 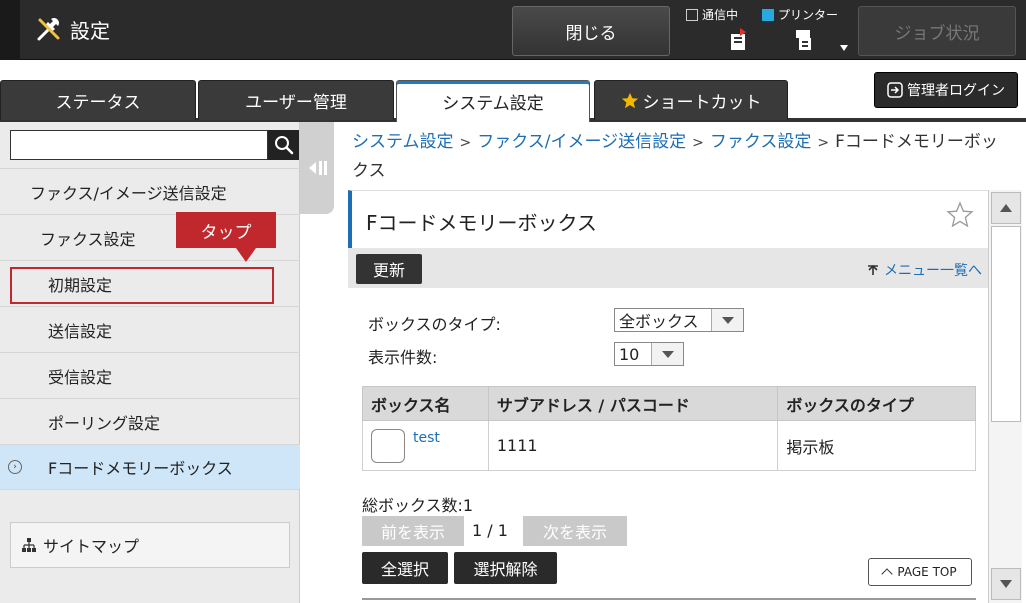 I want to click on tab-shortcut-label: ショートカット, so click(x=702, y=103).